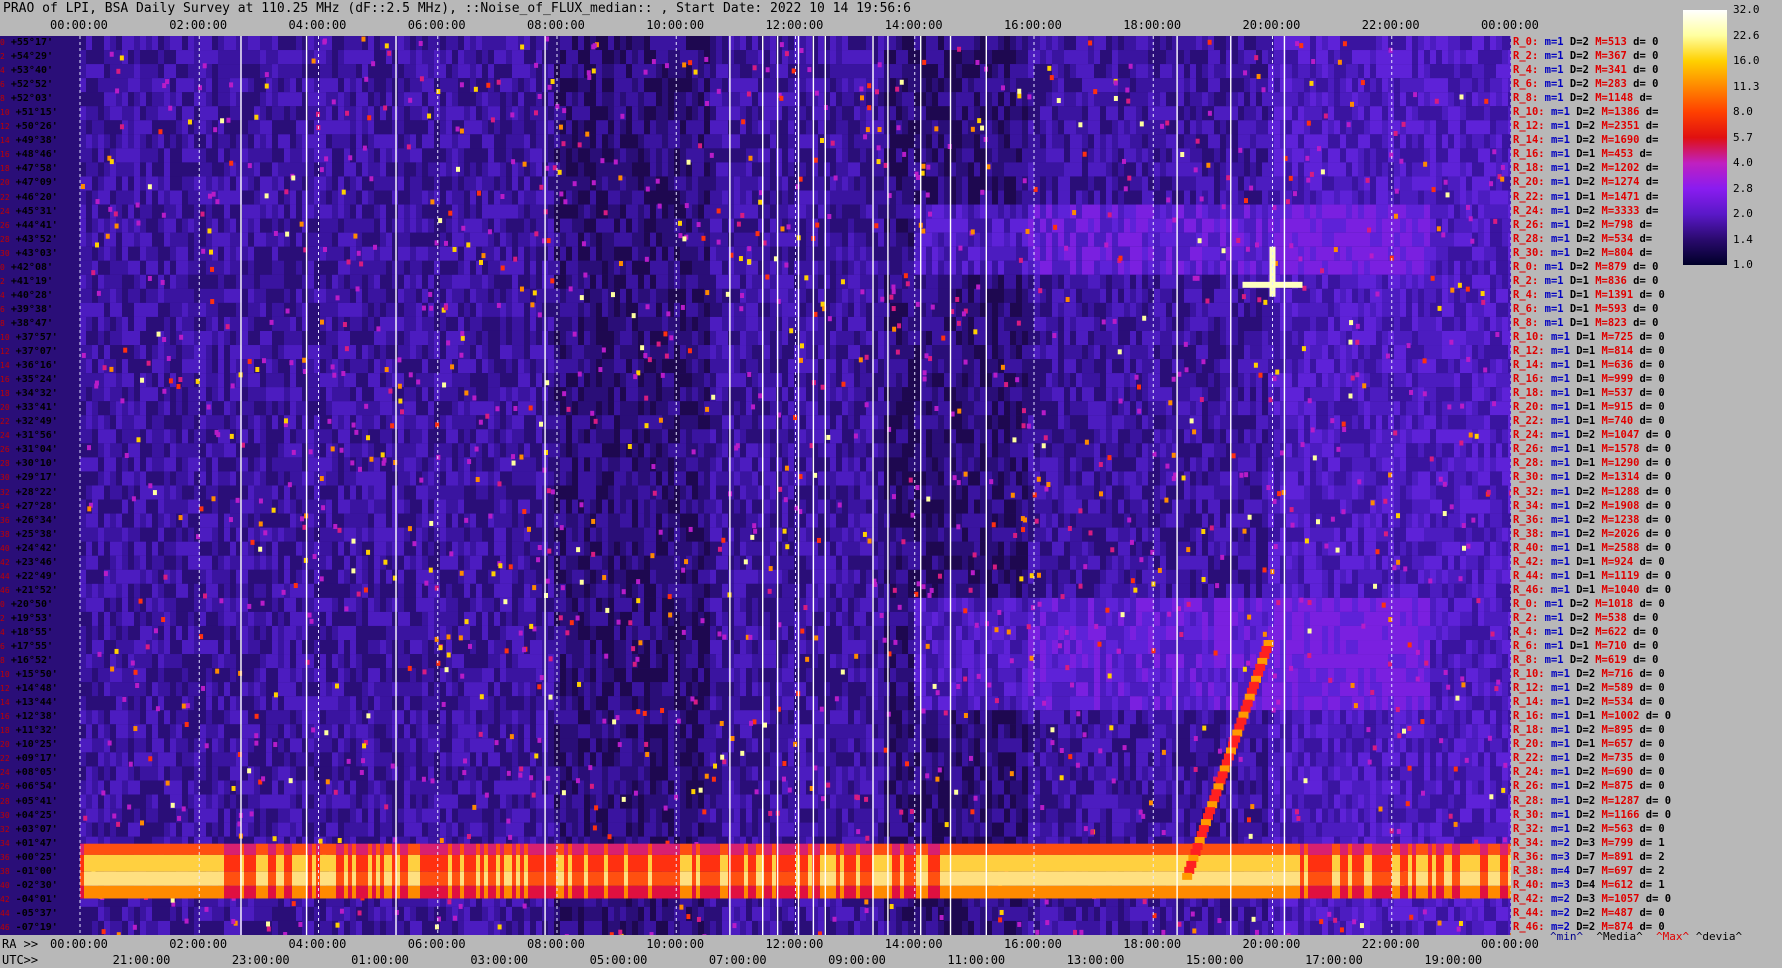 Image resolution: width=1782 pixels, height=968 pixels. I want to click on declination-label: 16 +48°46', so click(29, 155).